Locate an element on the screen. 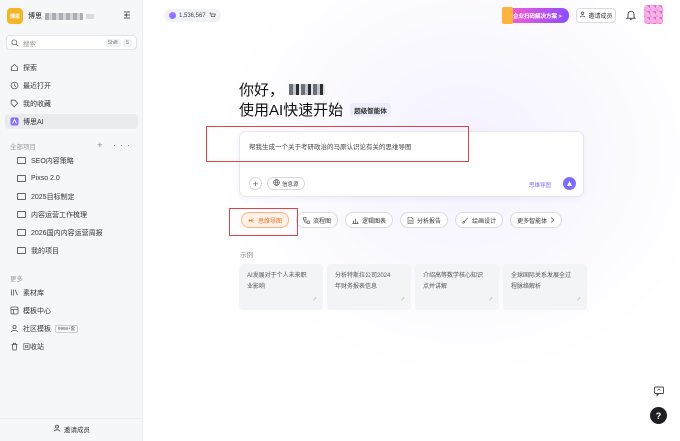 This screenshot has height=441, width=680. highlight-prompt-box is located at coordinates (337, 144).